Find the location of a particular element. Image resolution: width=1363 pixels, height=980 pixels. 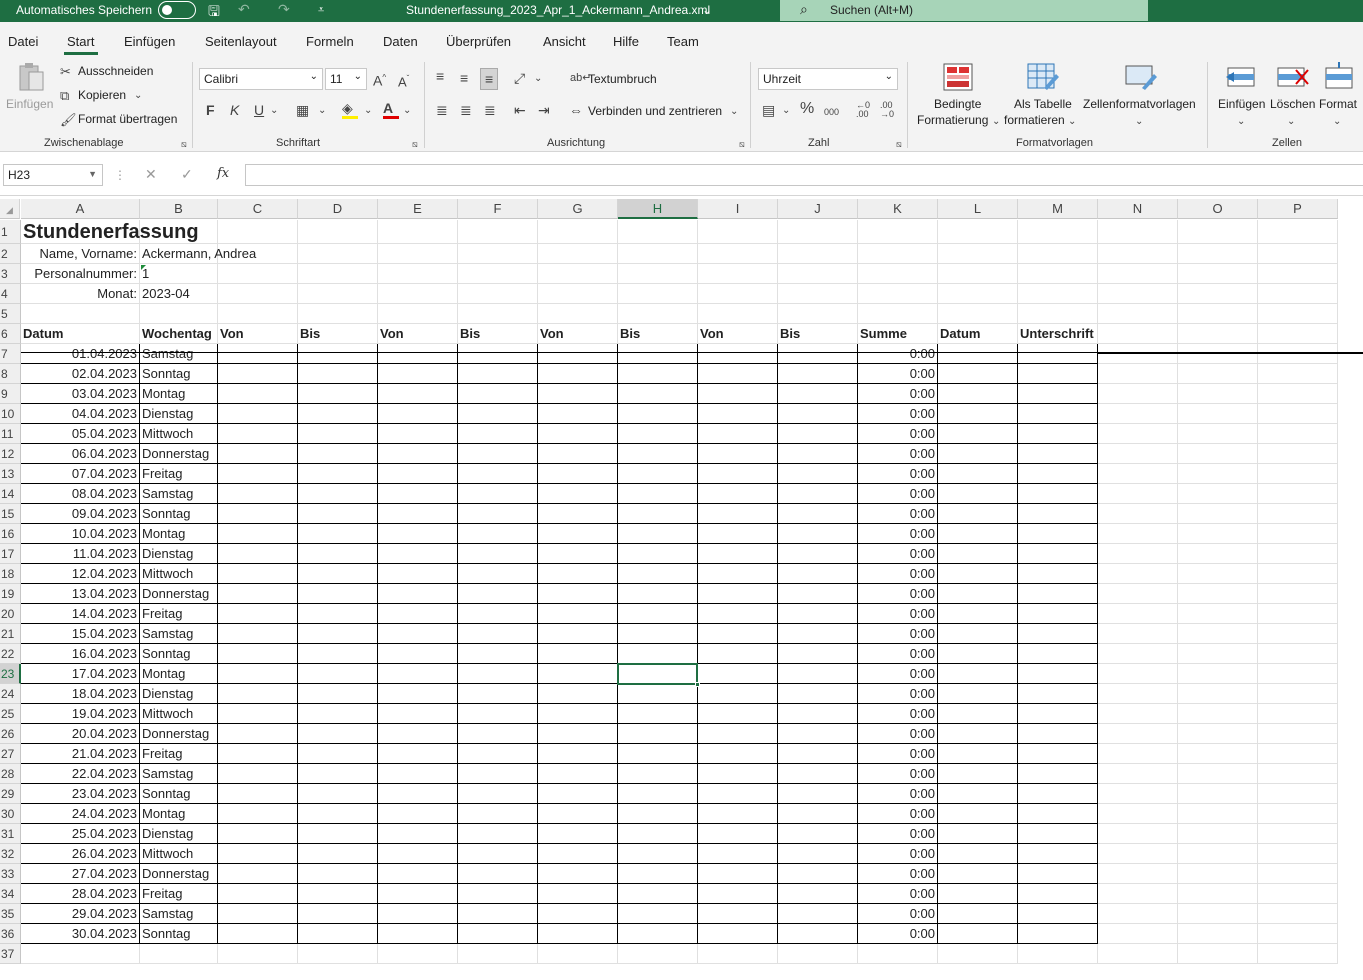

cell-f35 is located at coordinates (498, 914).